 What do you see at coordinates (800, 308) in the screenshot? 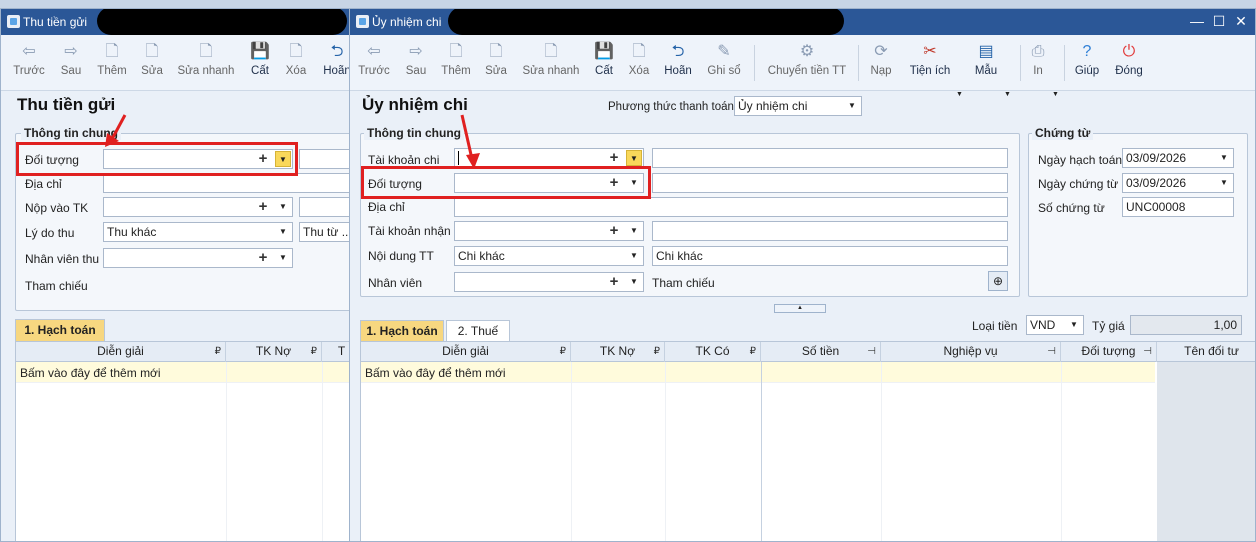
I see `collapse-handle: ▲` at bounding box center [800, 308].